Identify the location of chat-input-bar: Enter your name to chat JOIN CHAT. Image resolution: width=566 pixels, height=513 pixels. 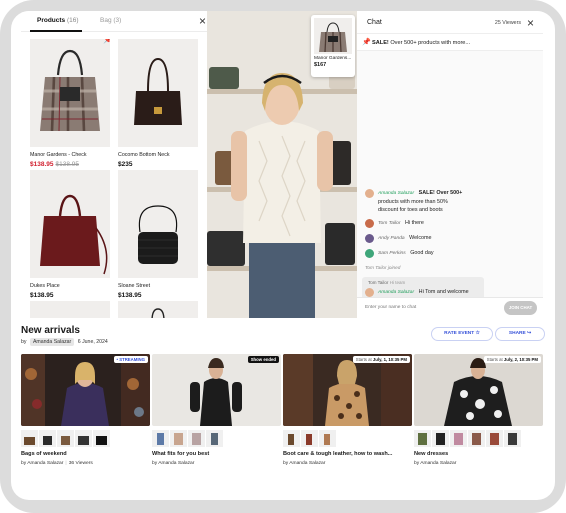
(450, 307).